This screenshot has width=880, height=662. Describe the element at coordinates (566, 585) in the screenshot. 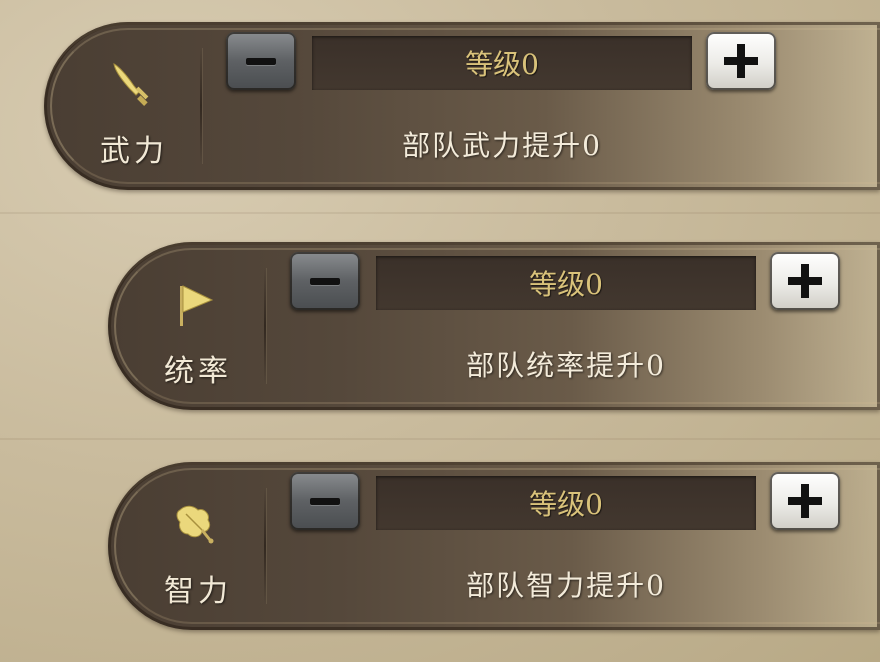

I see `boost-description: 部队智力提升0` at that location.